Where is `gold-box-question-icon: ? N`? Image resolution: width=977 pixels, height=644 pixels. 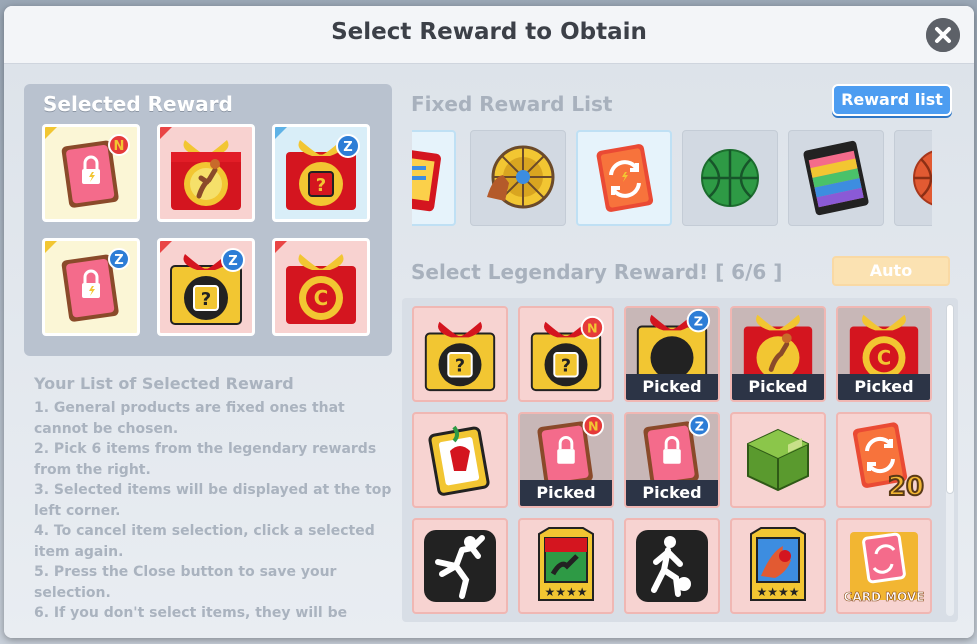 gold-box-question-icon: ? N is located at coordinates (567, 353).